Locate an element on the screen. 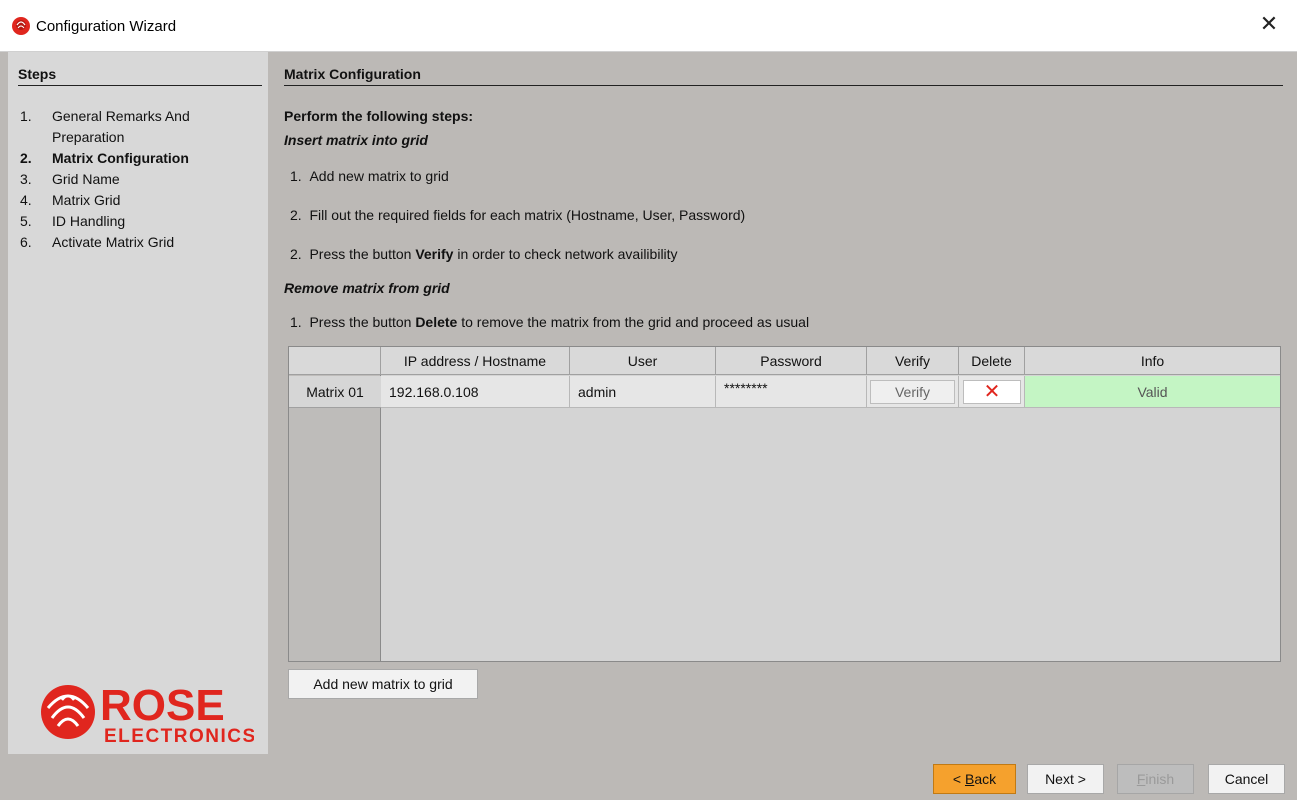 The image size is (1297, 800). step-label: Matrix Grid is located at coordinates (86, 200).